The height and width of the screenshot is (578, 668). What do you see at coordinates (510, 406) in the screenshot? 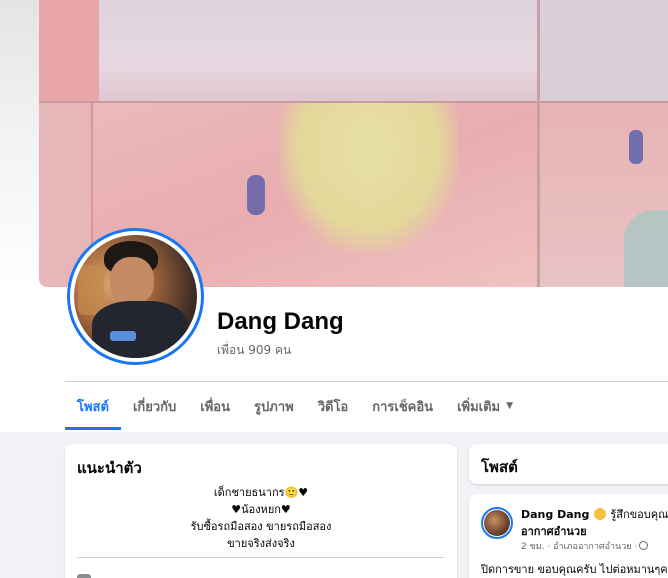
I see `chevron-down-icon: ▼` at bounding box center [510, 406].